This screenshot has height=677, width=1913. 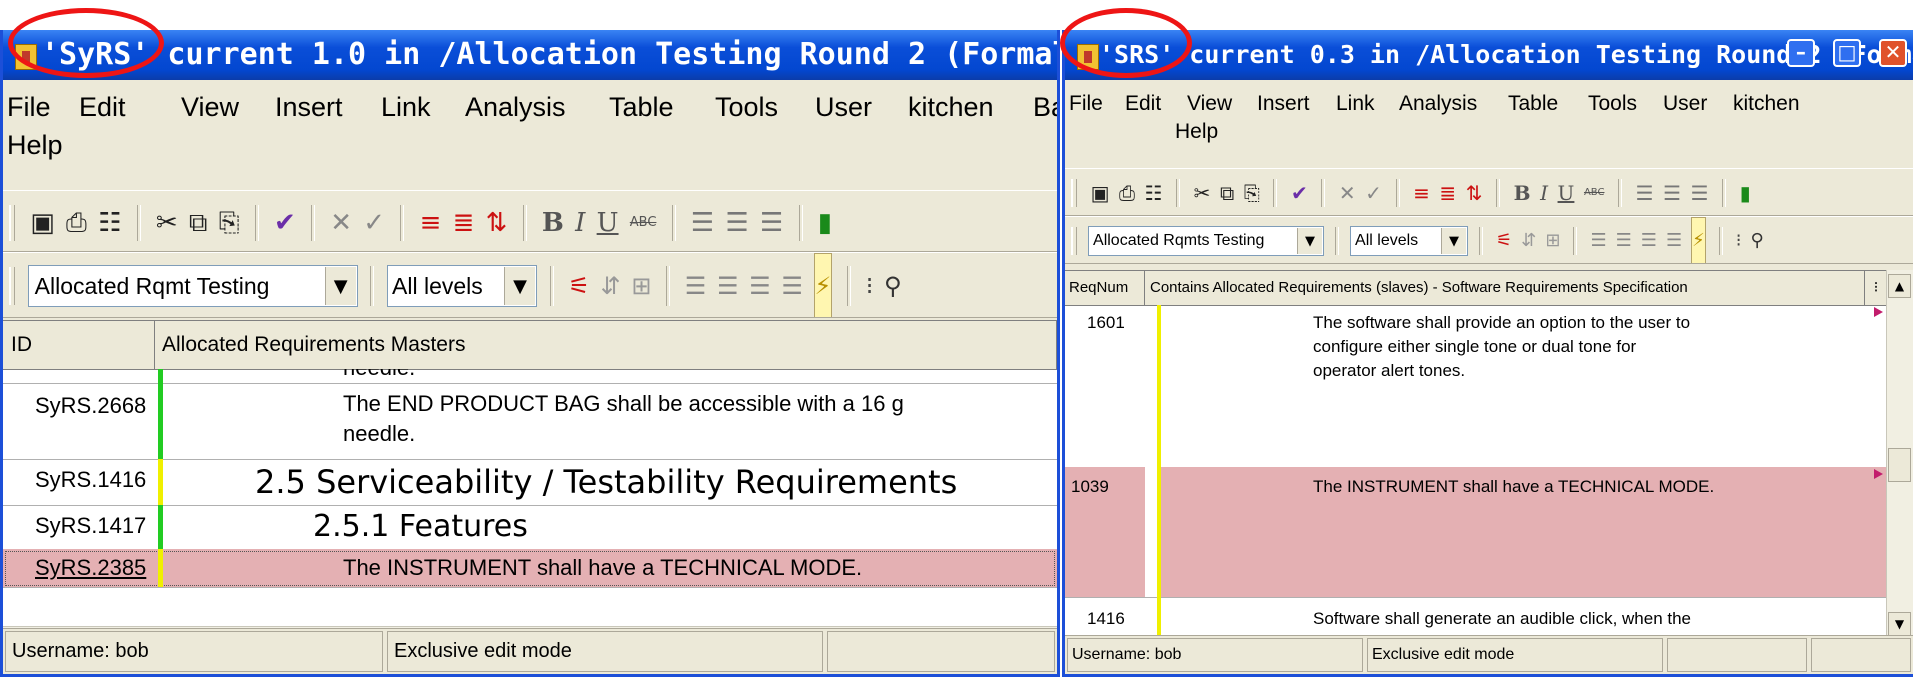 What do you see at coordinates (825, 222) in the screenshot?
I see `more-toolbar-icon: ▮` at bounding box center [825, 222].